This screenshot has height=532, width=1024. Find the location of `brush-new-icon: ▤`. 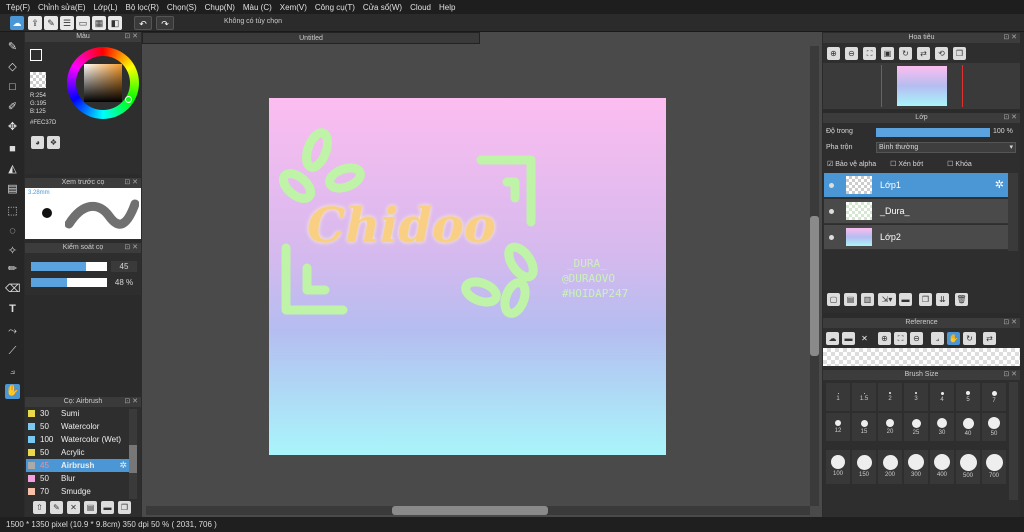

brush-new-icon: ▤ is located at coordinates (90, 507).